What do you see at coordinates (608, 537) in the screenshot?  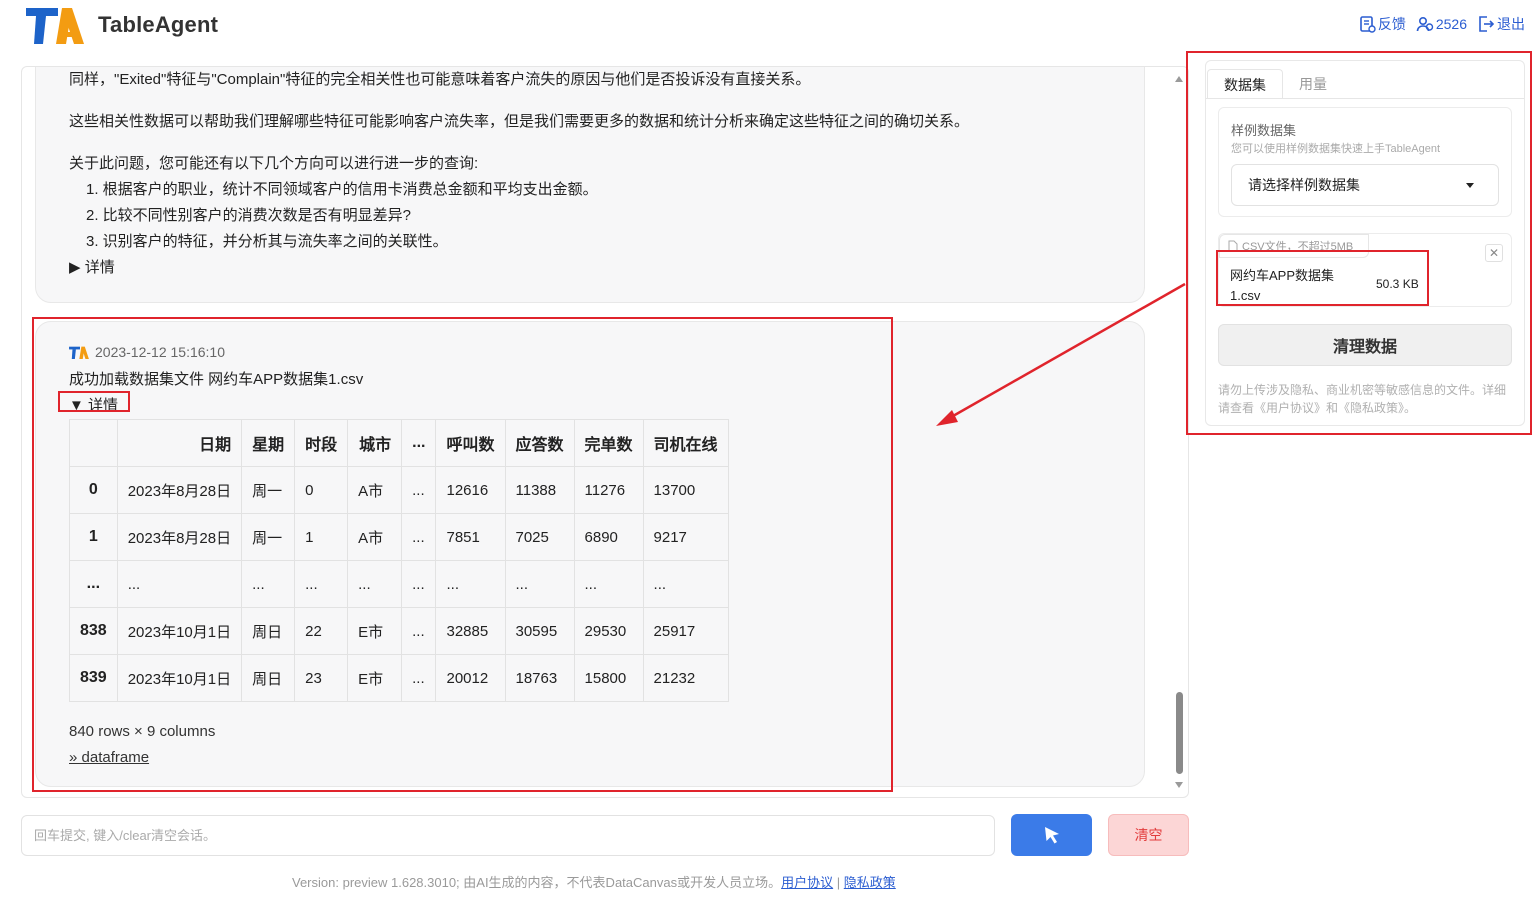 I see `table-cell: 6890` at bounding box center [608, 537].